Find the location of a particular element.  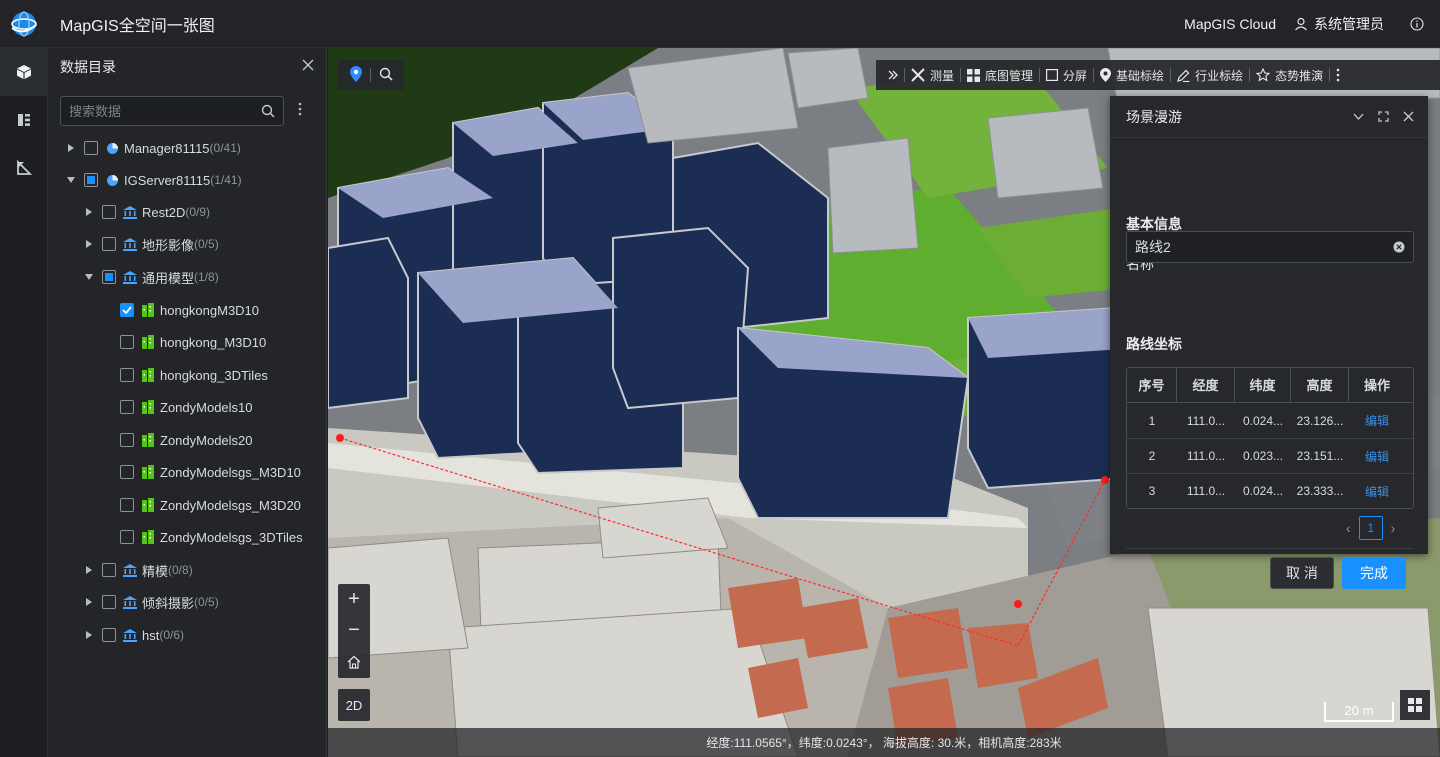

user-menu: 系统管理员 is located at coordinates (1339, 24).